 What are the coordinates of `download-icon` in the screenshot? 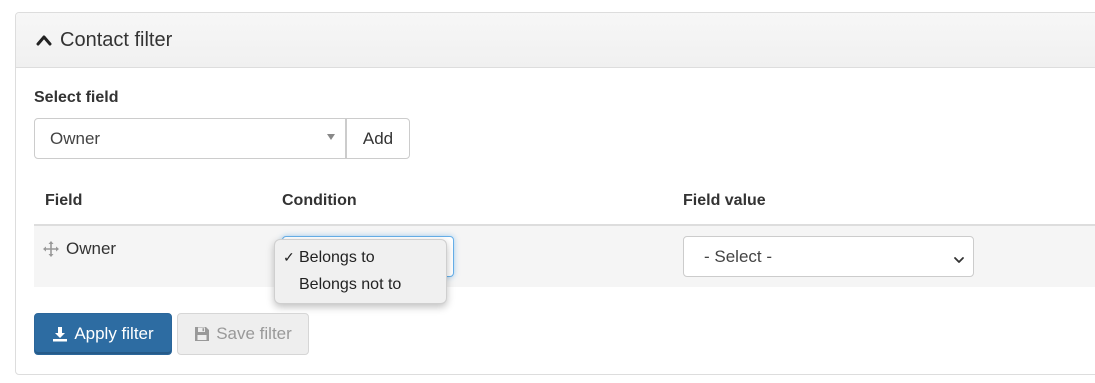 It's located at (60, 334).